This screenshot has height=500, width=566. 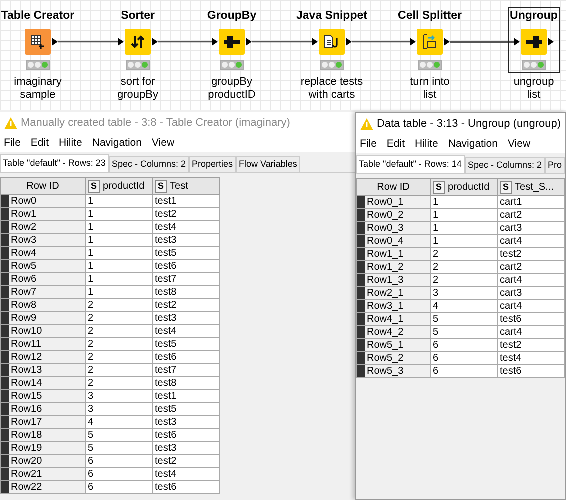 What do you see at coordinates (397, 358) in the screenshot?
I see `row-id-cell: Row5_2` at bounding box center [397, 358].